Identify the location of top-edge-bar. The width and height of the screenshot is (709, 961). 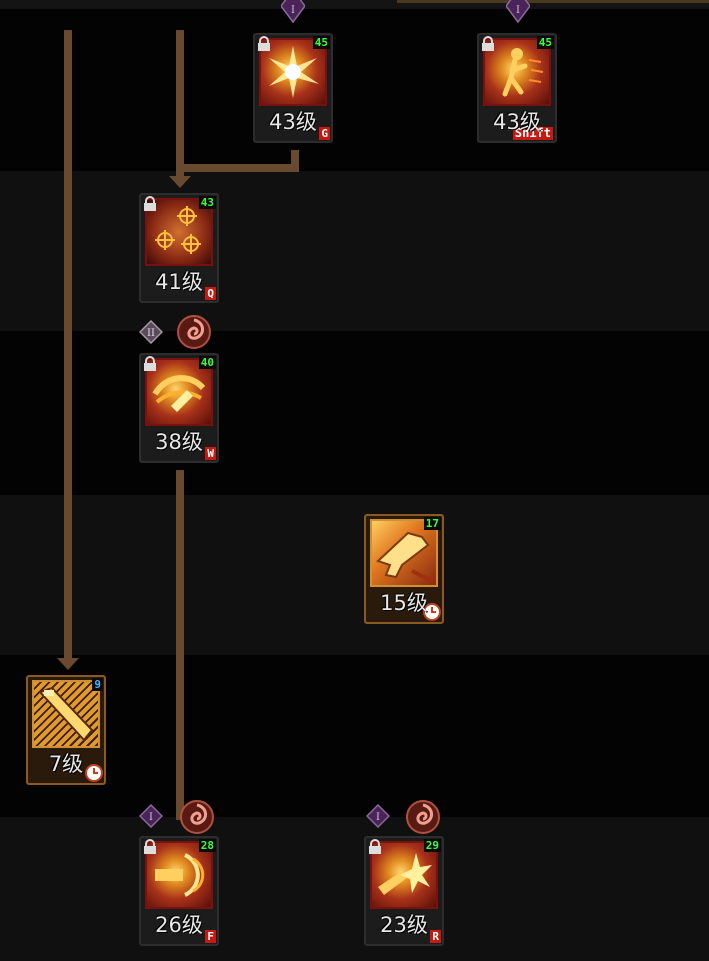
(354, 4).